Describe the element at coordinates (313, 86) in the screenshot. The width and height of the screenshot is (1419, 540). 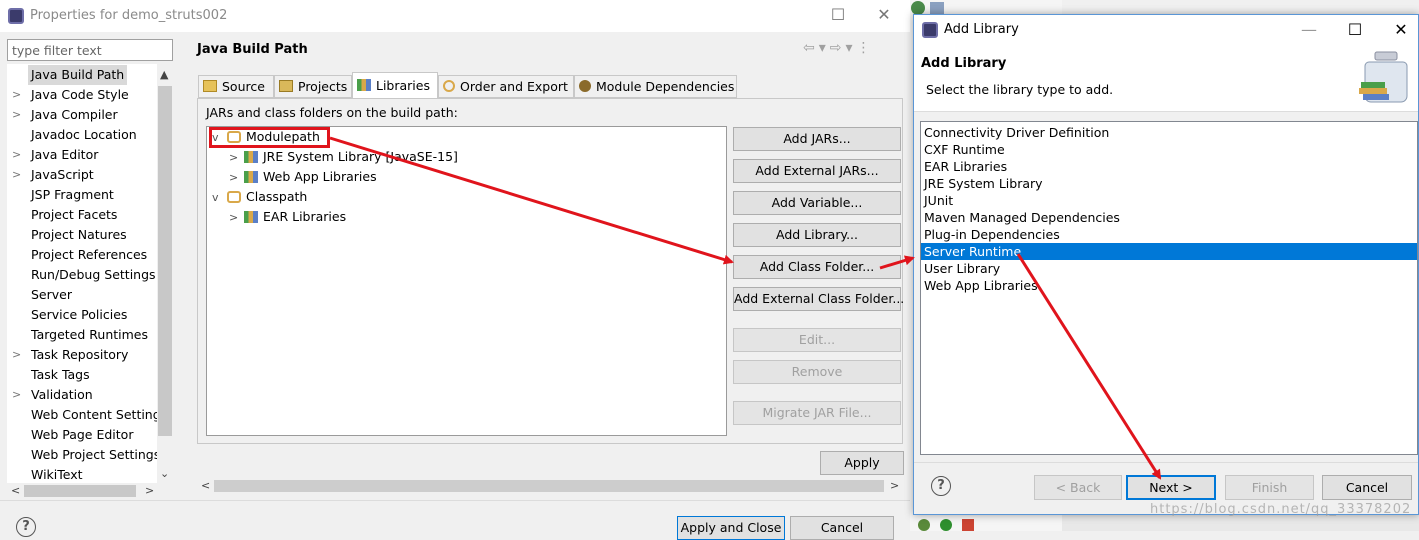
I see `tab-projects: Projects` at that location.